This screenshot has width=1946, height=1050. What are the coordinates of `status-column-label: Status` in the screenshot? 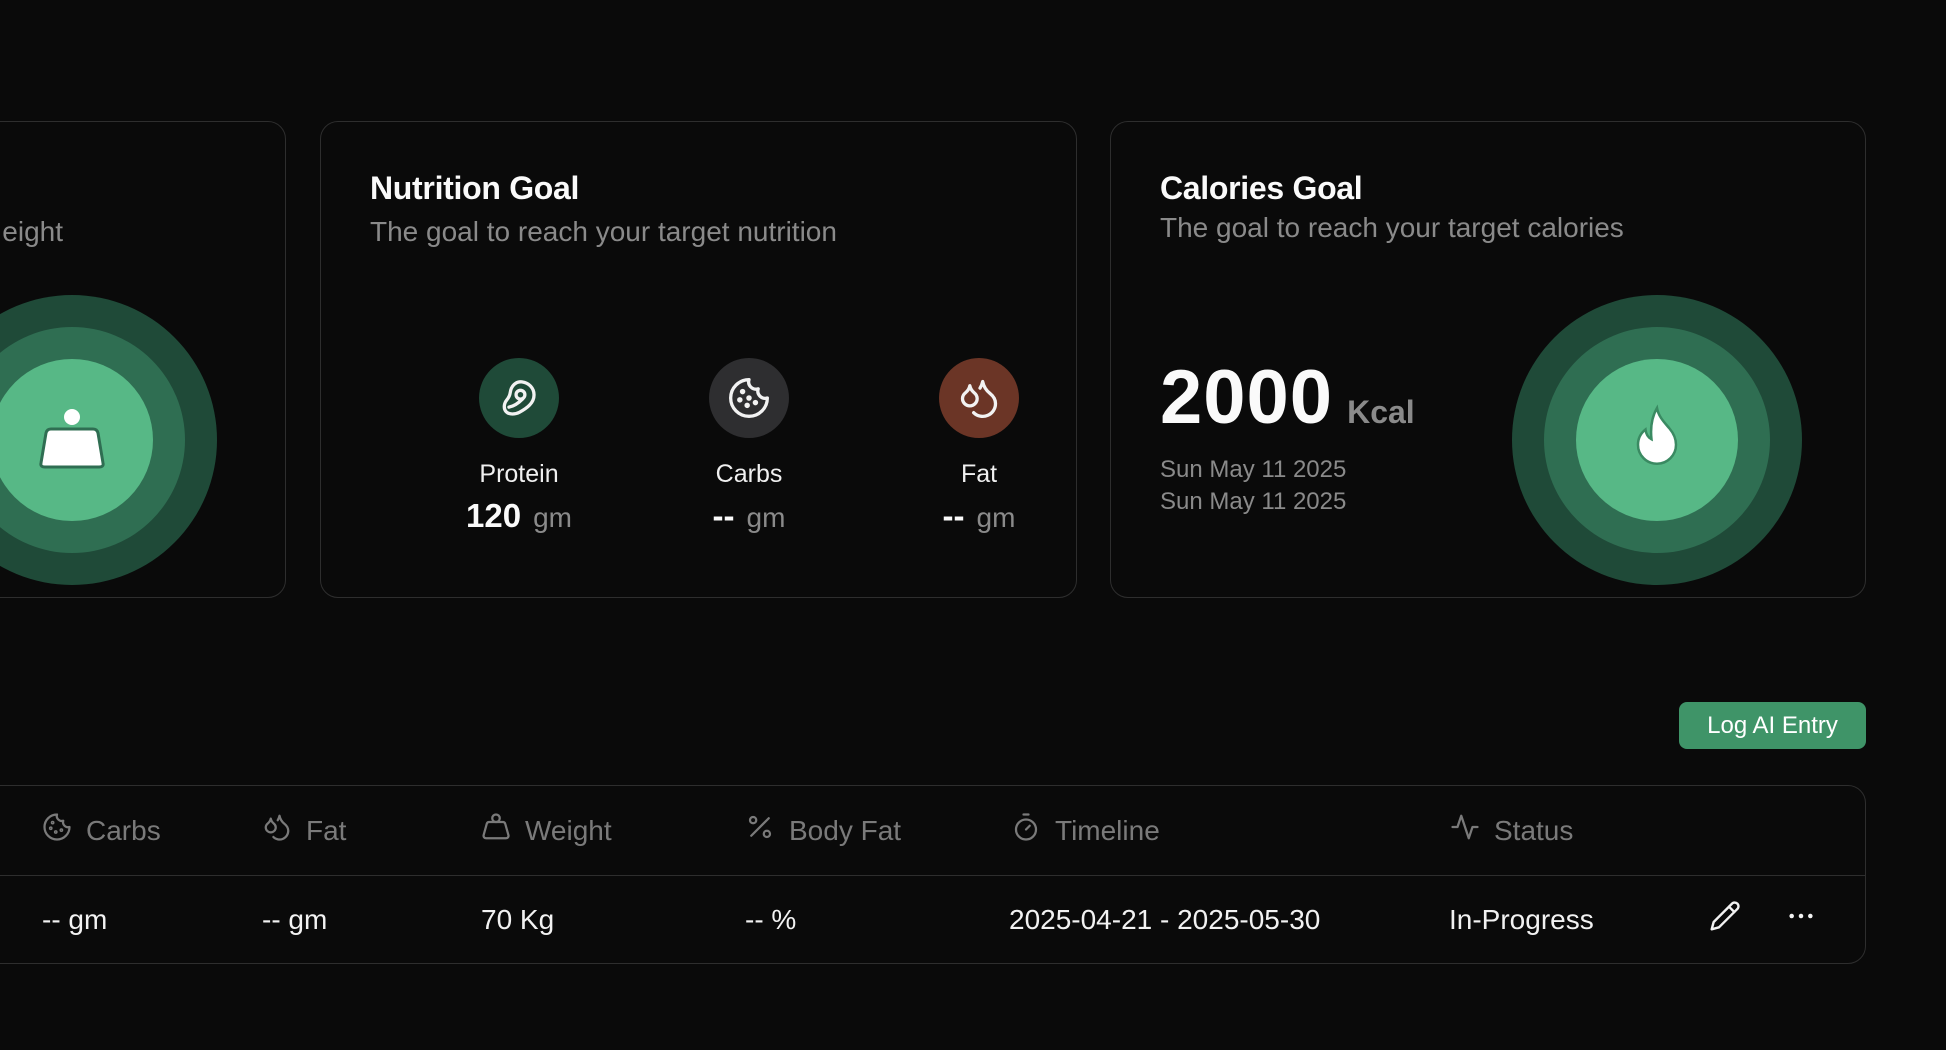 It's located at (1534, 830).